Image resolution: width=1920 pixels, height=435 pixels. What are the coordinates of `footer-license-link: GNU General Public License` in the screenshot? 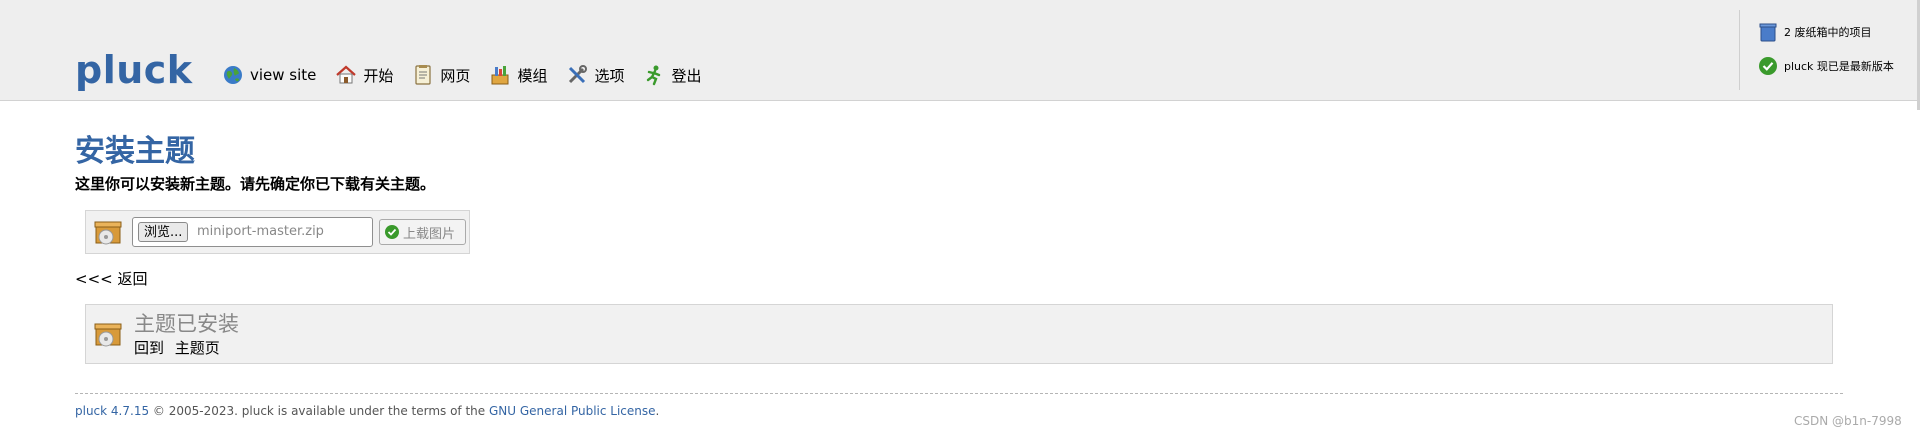 It's located at (572, 411).